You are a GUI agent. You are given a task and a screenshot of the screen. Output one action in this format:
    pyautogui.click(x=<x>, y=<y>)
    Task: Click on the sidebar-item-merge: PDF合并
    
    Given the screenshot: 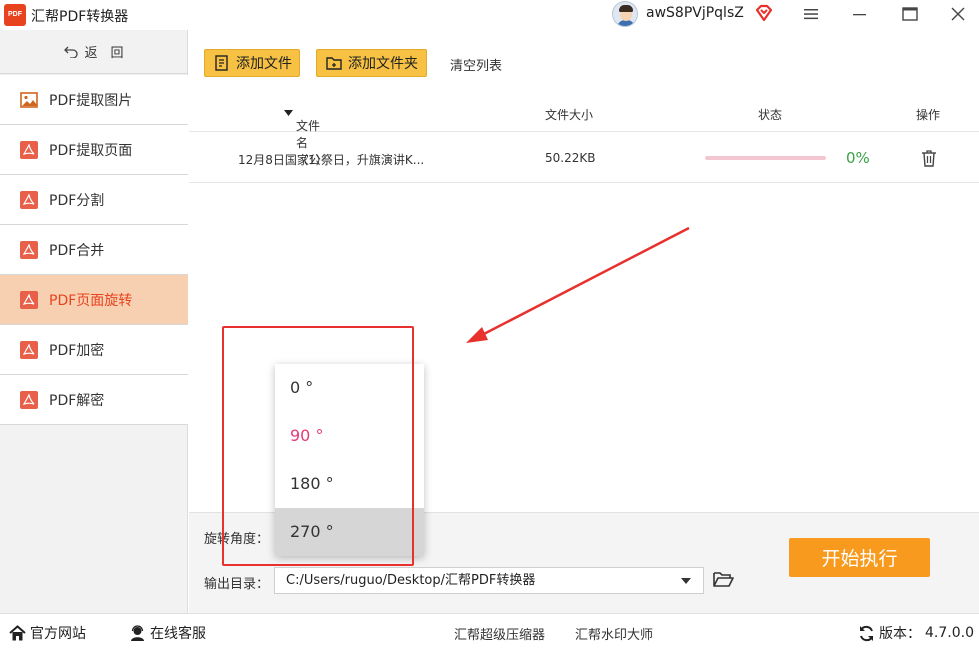 What is the action you would take?
    pyautogui.click(x=94, y=250)
    